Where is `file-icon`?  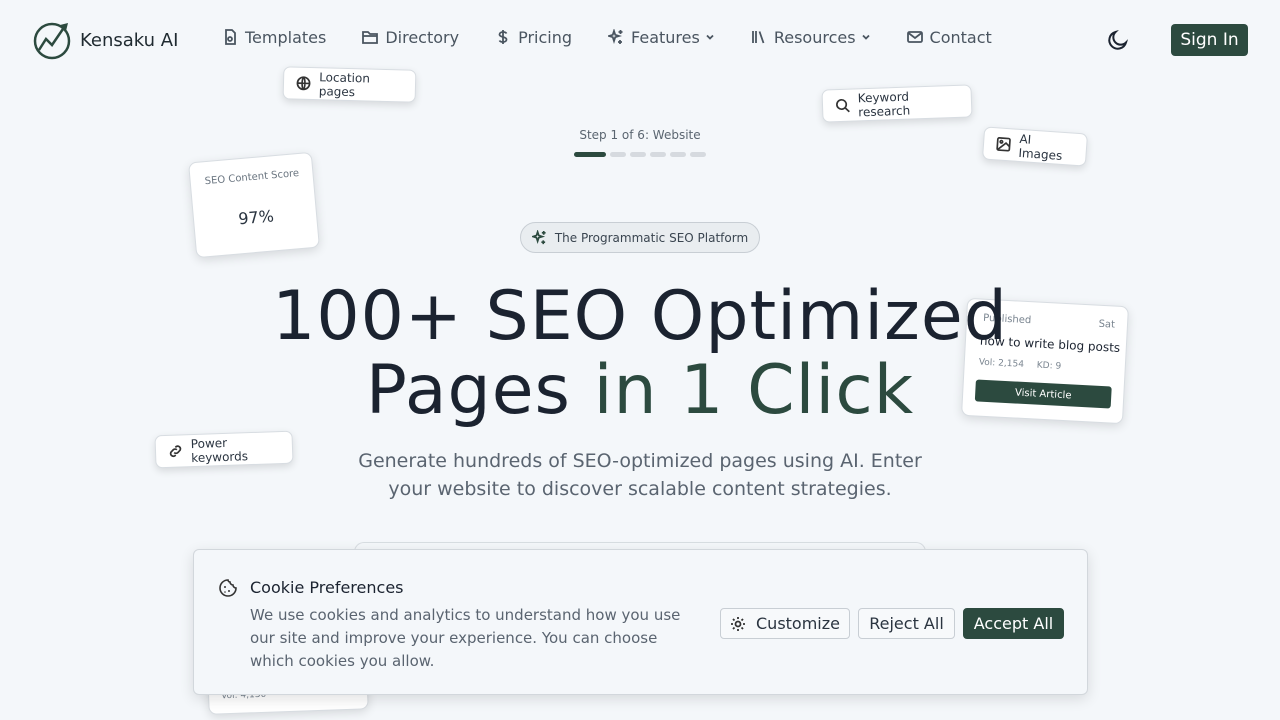
file-icon is located at coordinates (230, 37).